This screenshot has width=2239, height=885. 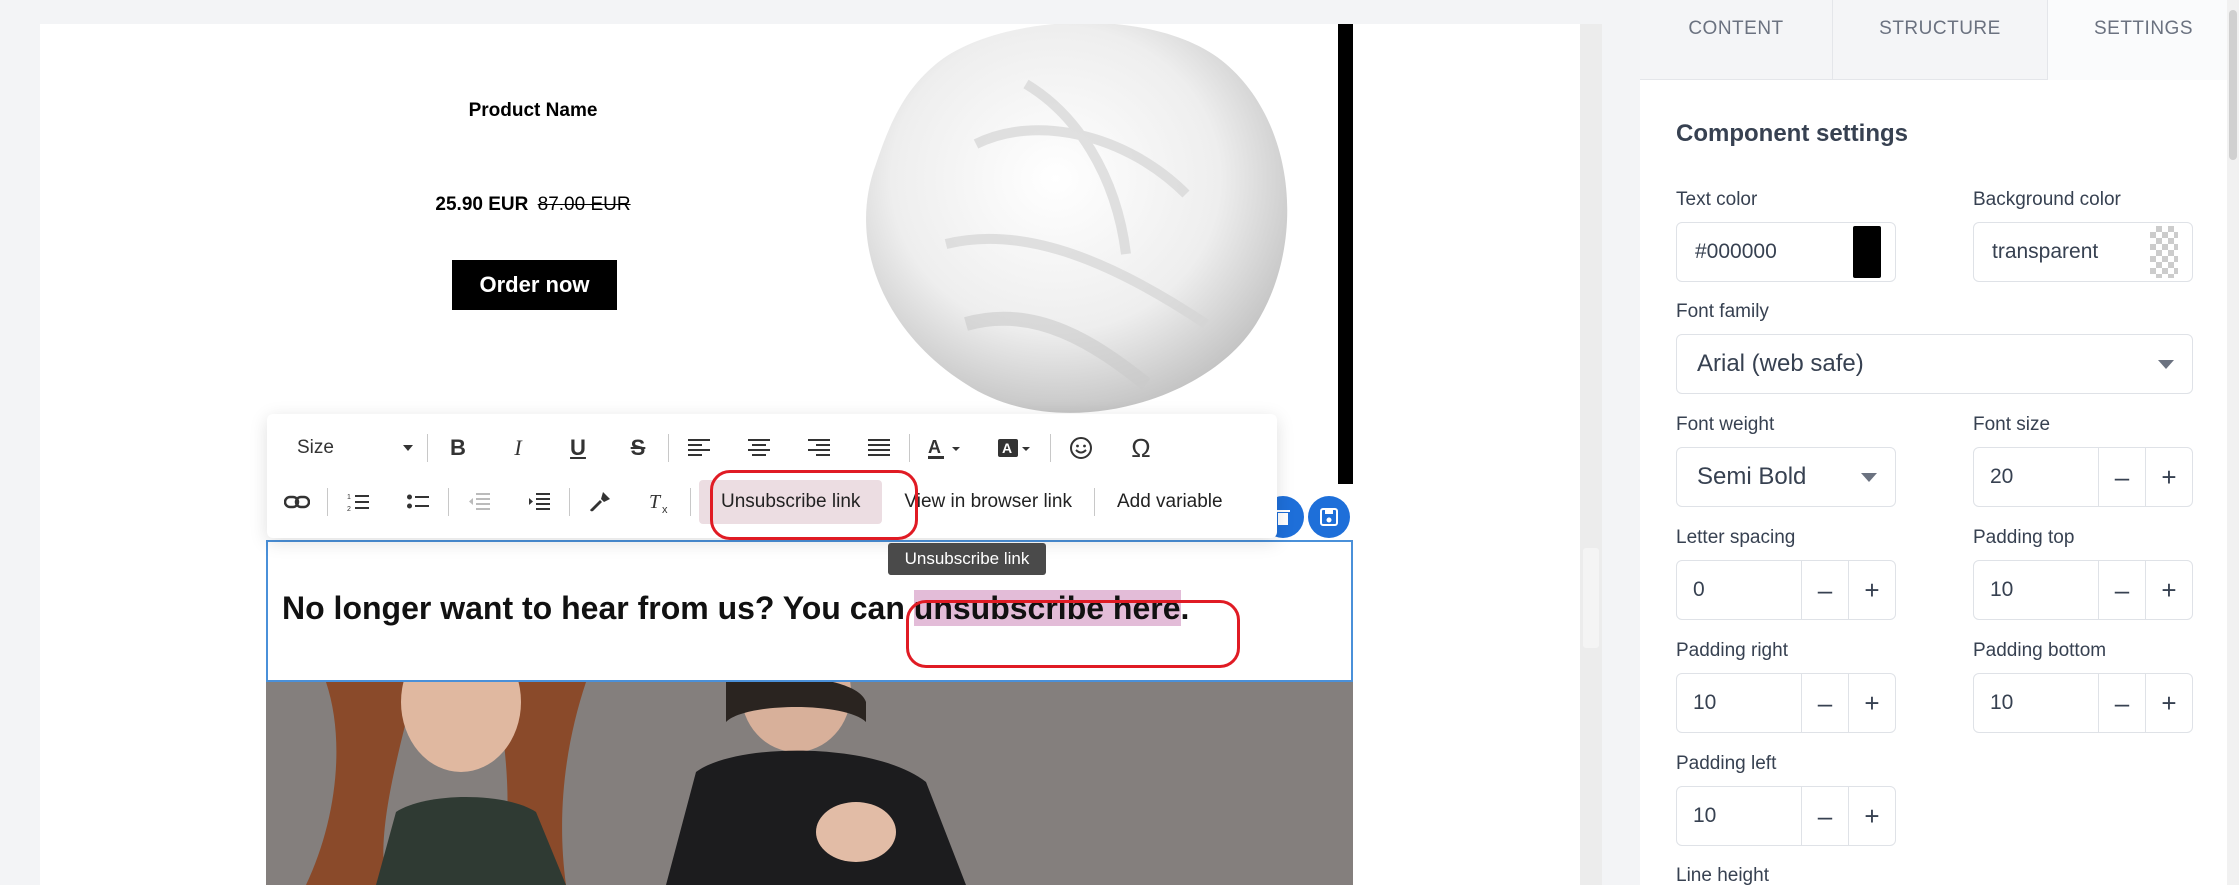 I want to click on padding-bottom-stepper: 10 – +, so click(x=2083, y=703).